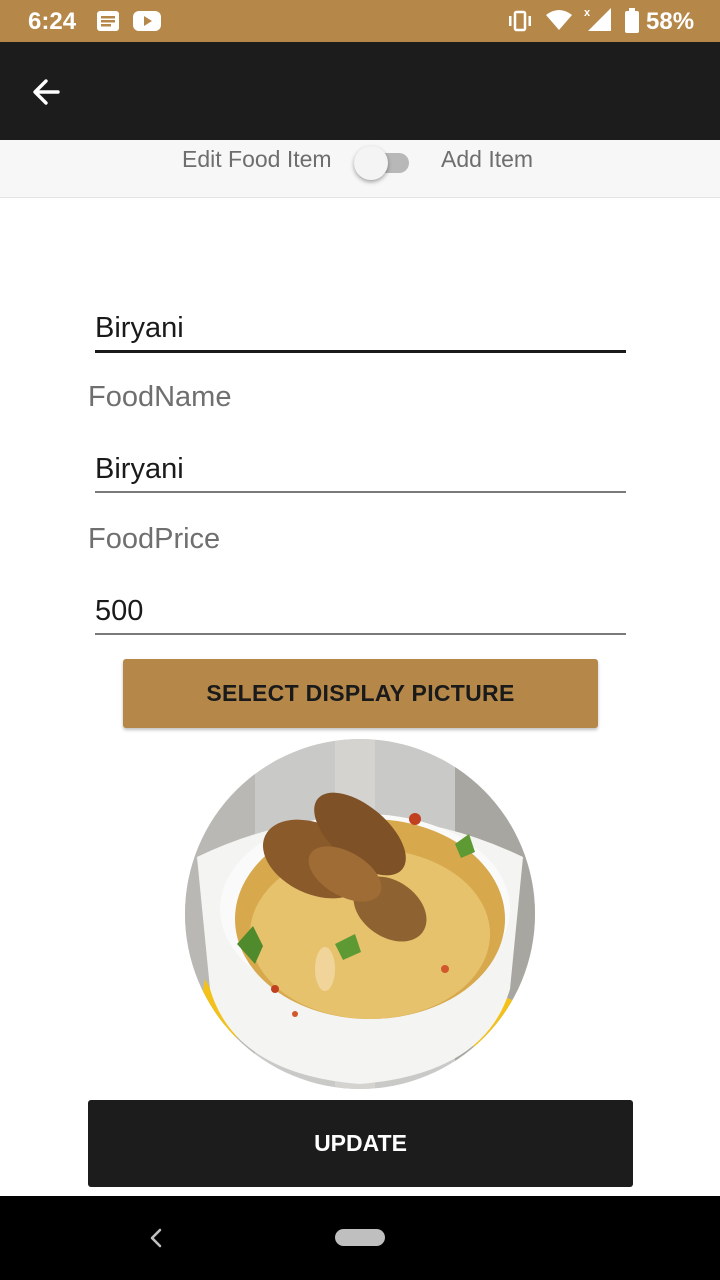 Image resolution: width=720 pixels, height=1280 pixels. I want to click on biryani-dish-photo, so click(360, 914).